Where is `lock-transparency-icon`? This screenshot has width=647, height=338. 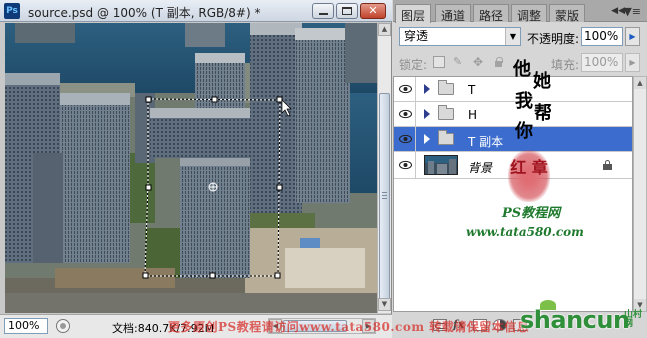
lock-transparency-icon is located at coordinates (439, 62).